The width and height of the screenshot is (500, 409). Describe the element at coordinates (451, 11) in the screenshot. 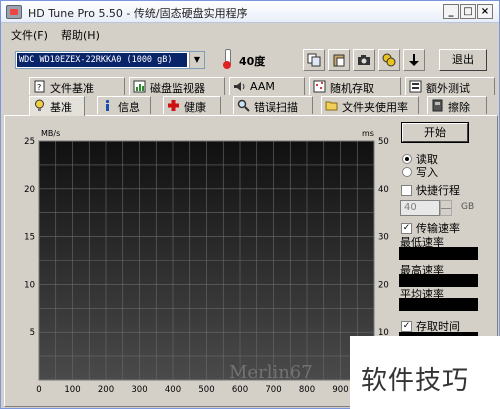

I see `minimize-button: _` at that location.